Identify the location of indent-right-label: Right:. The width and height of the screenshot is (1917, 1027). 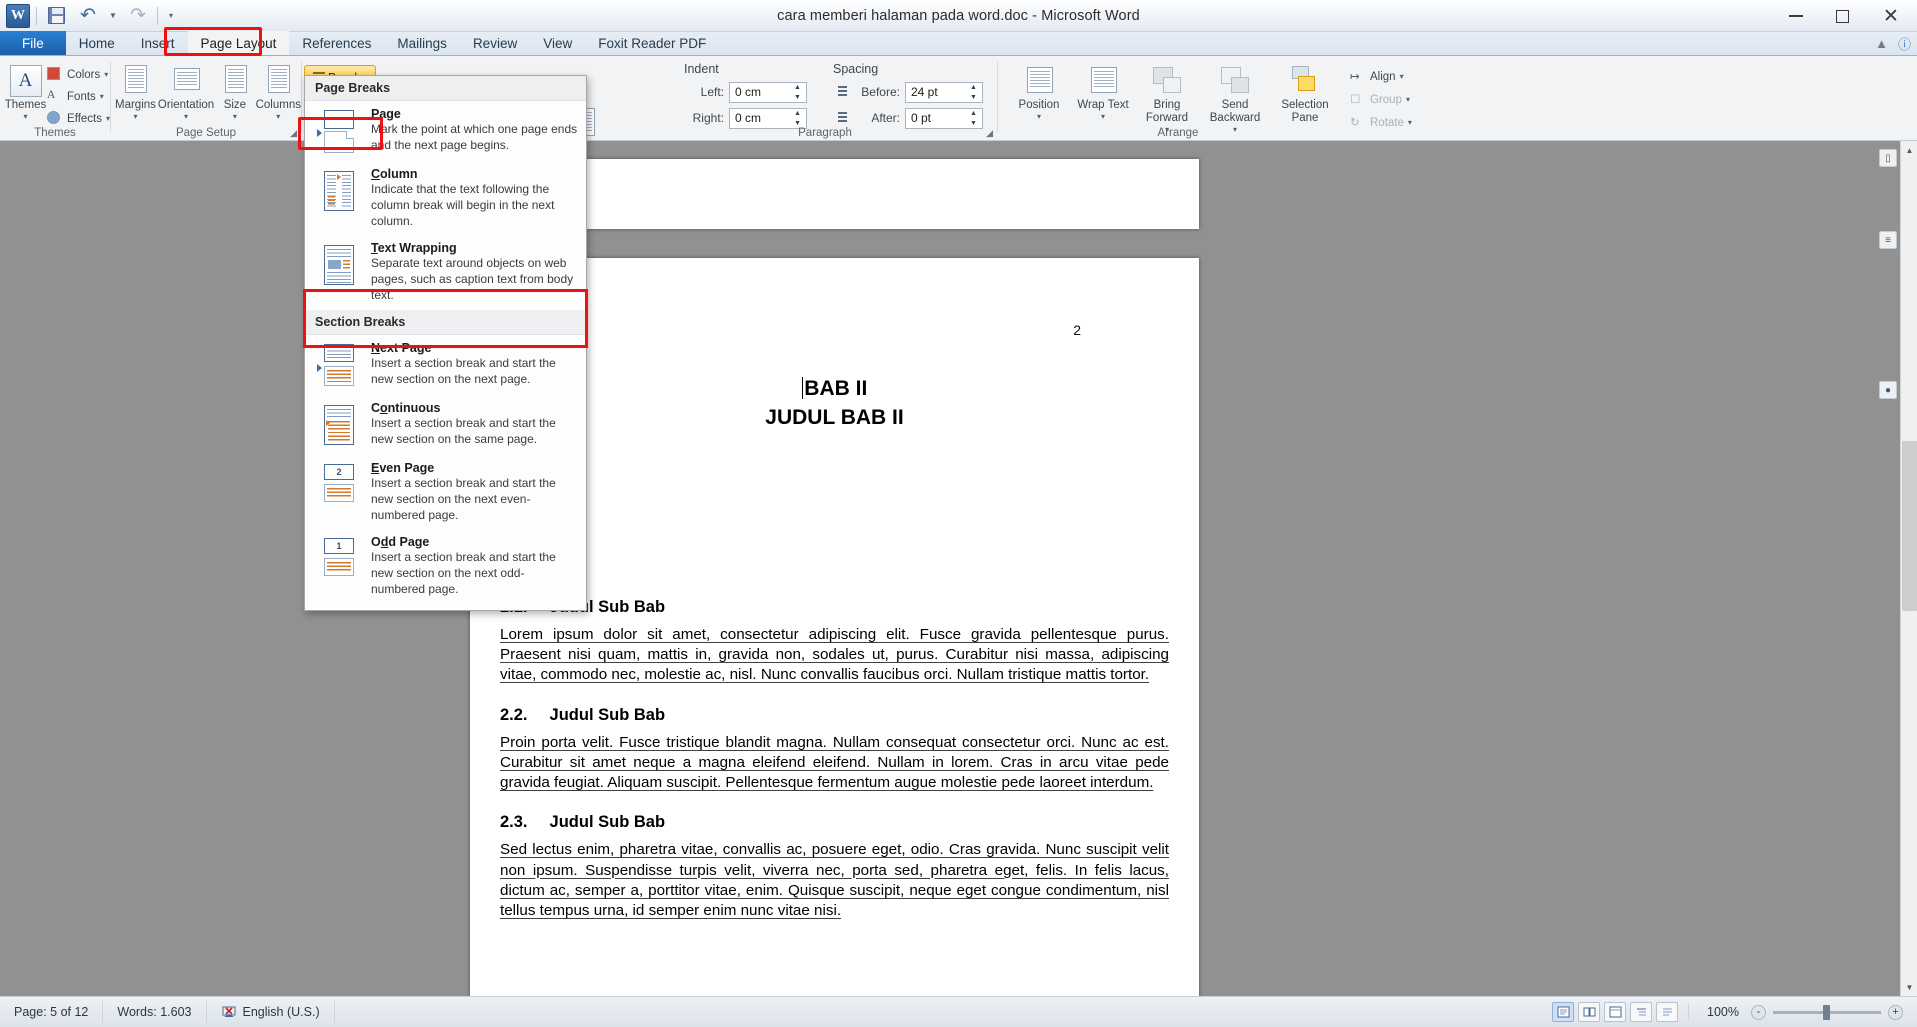
(708, 118).